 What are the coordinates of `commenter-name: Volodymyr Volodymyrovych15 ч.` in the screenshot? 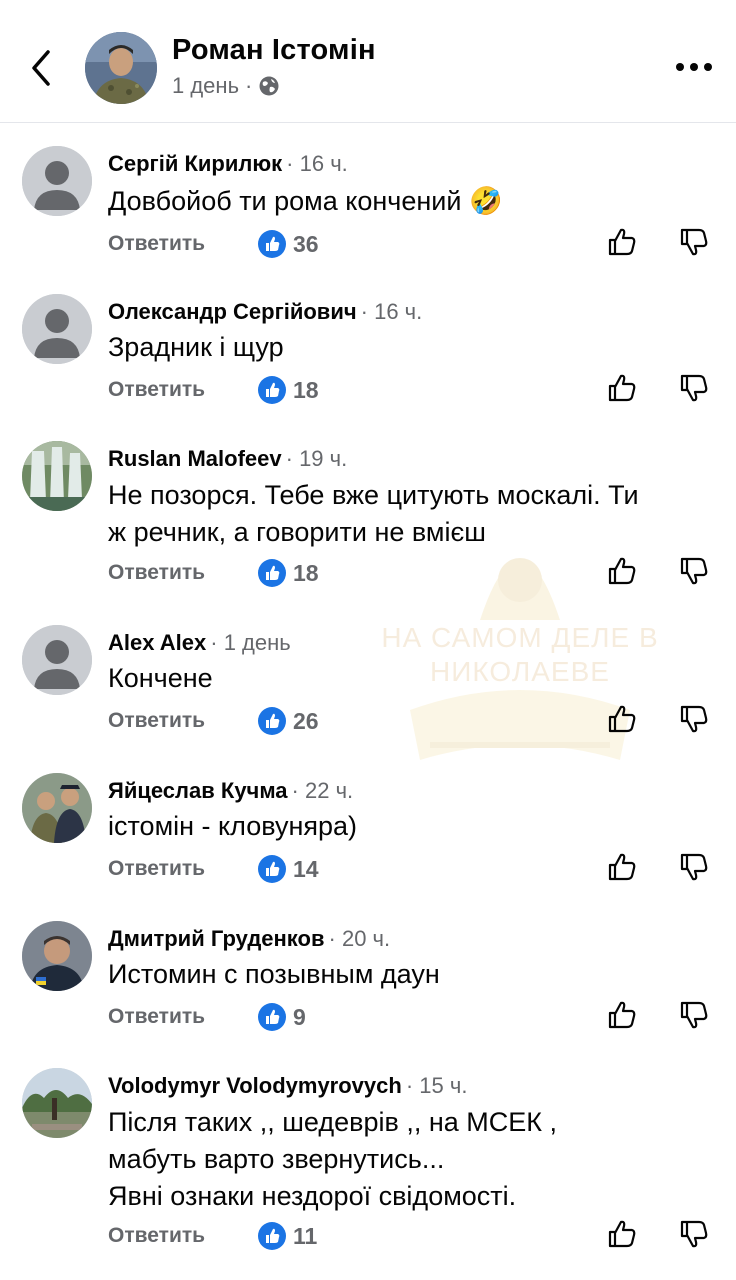 It's located at (287, 1086).